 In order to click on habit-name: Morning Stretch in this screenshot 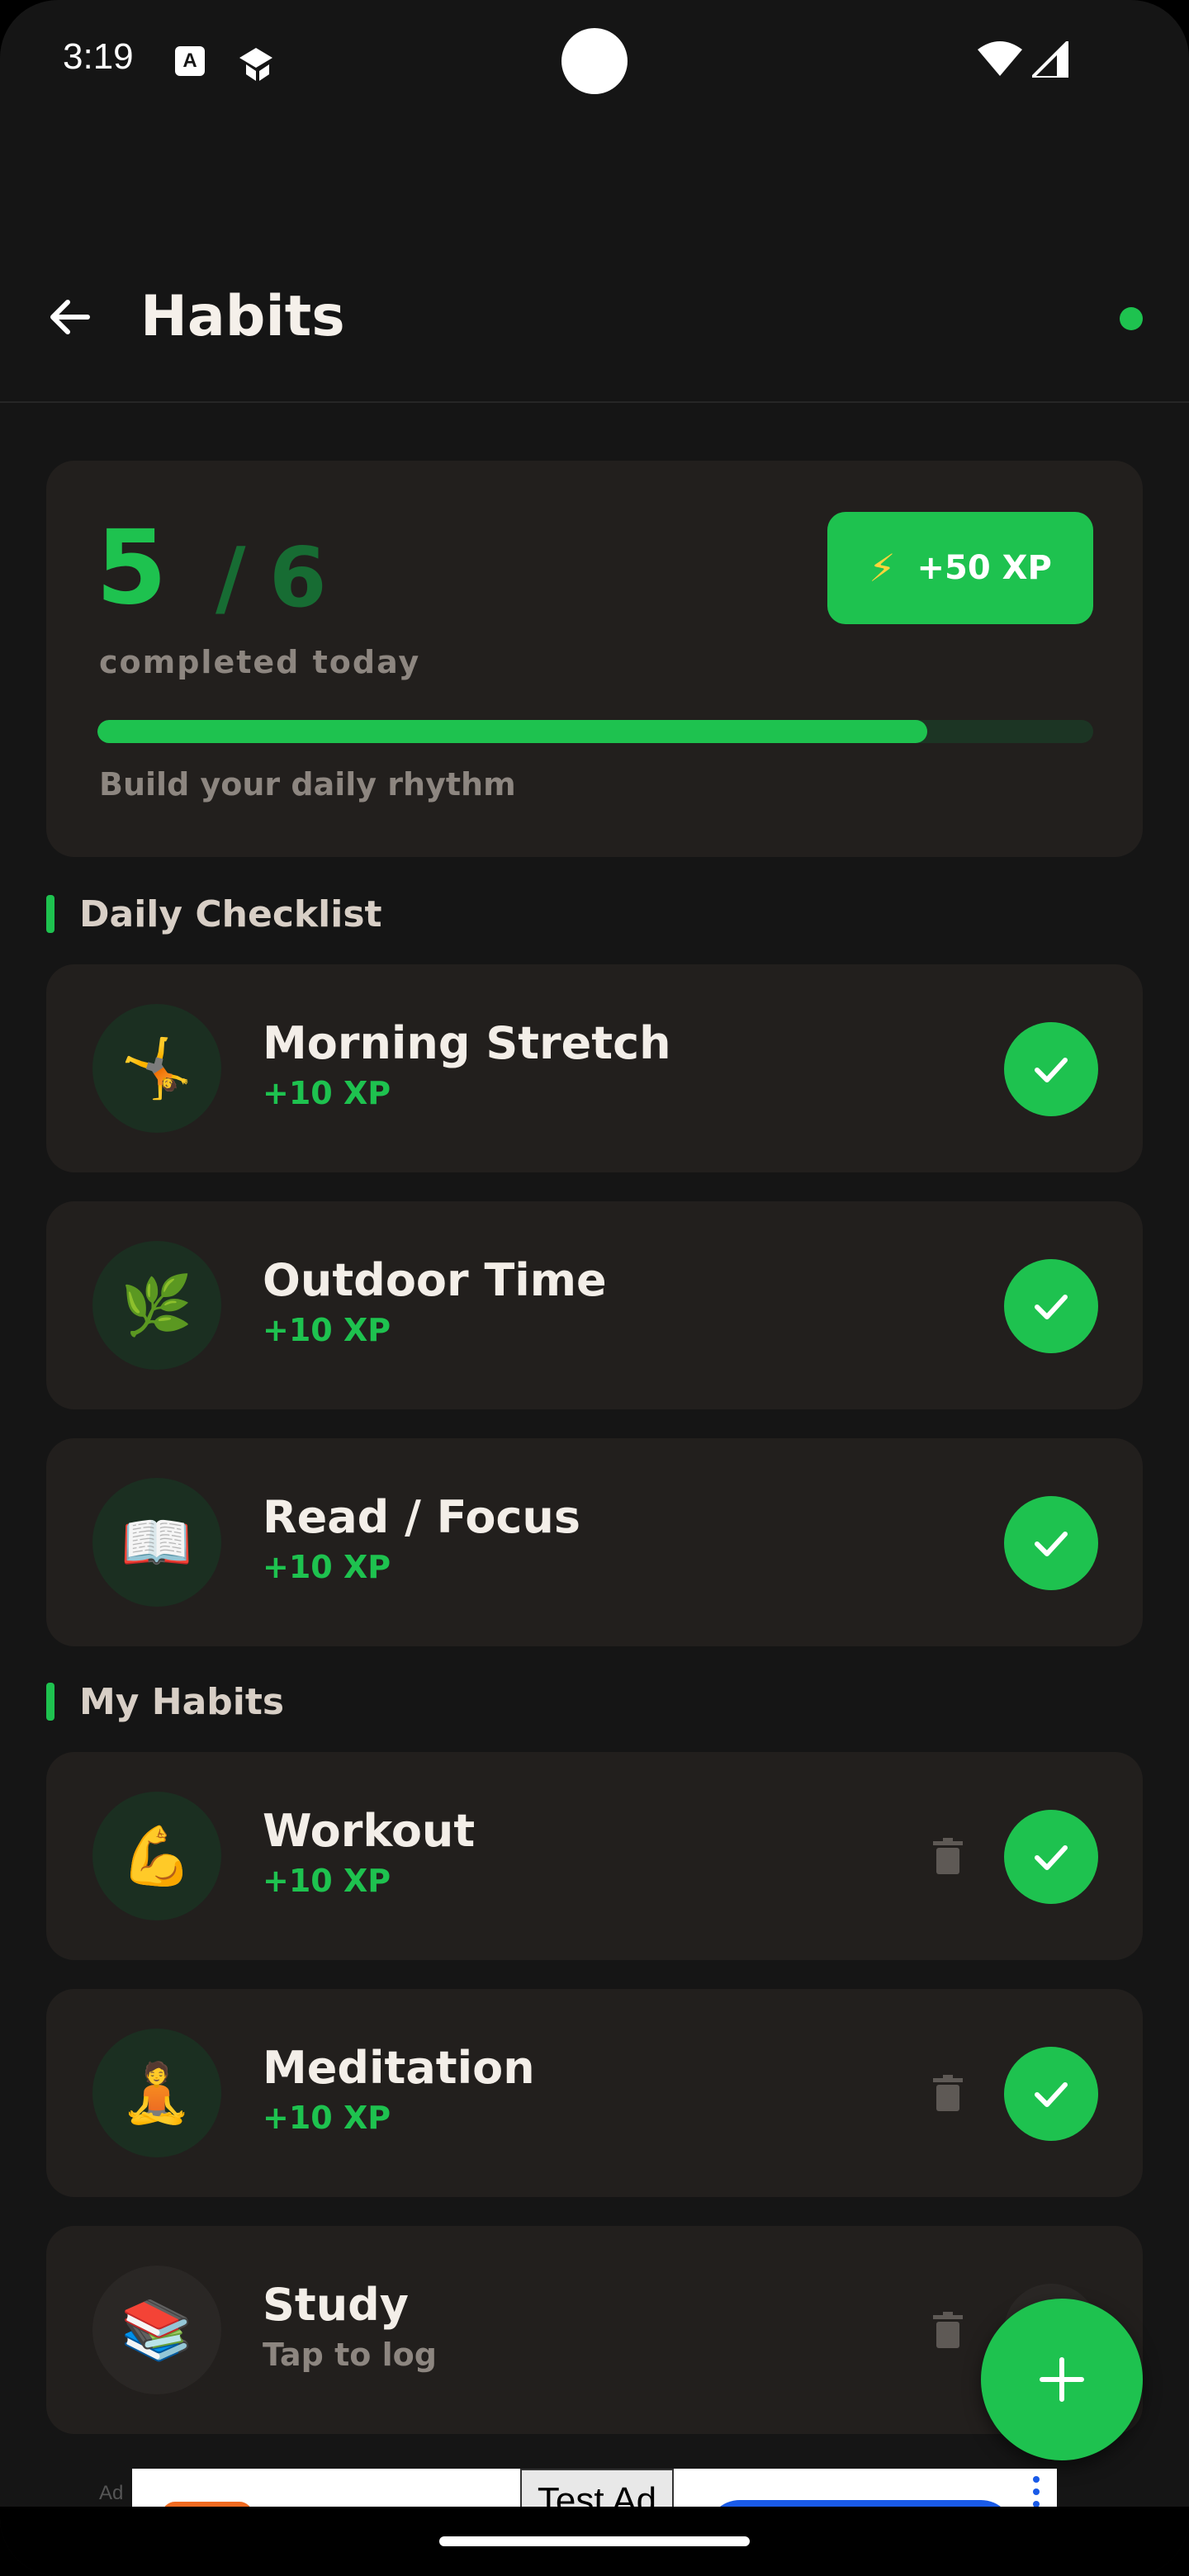, I will do `click(467, 1043)`.